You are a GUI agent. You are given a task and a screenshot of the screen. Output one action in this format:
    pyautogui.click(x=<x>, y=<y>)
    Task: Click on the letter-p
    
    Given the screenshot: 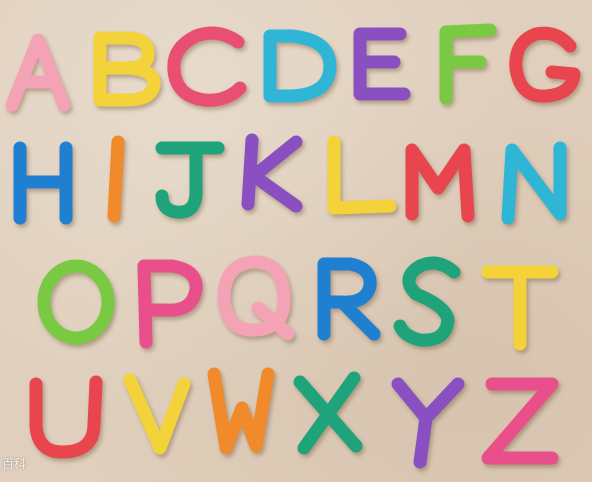 What is the action you would take?
    pyautogui.click(x=170, y=304)
    